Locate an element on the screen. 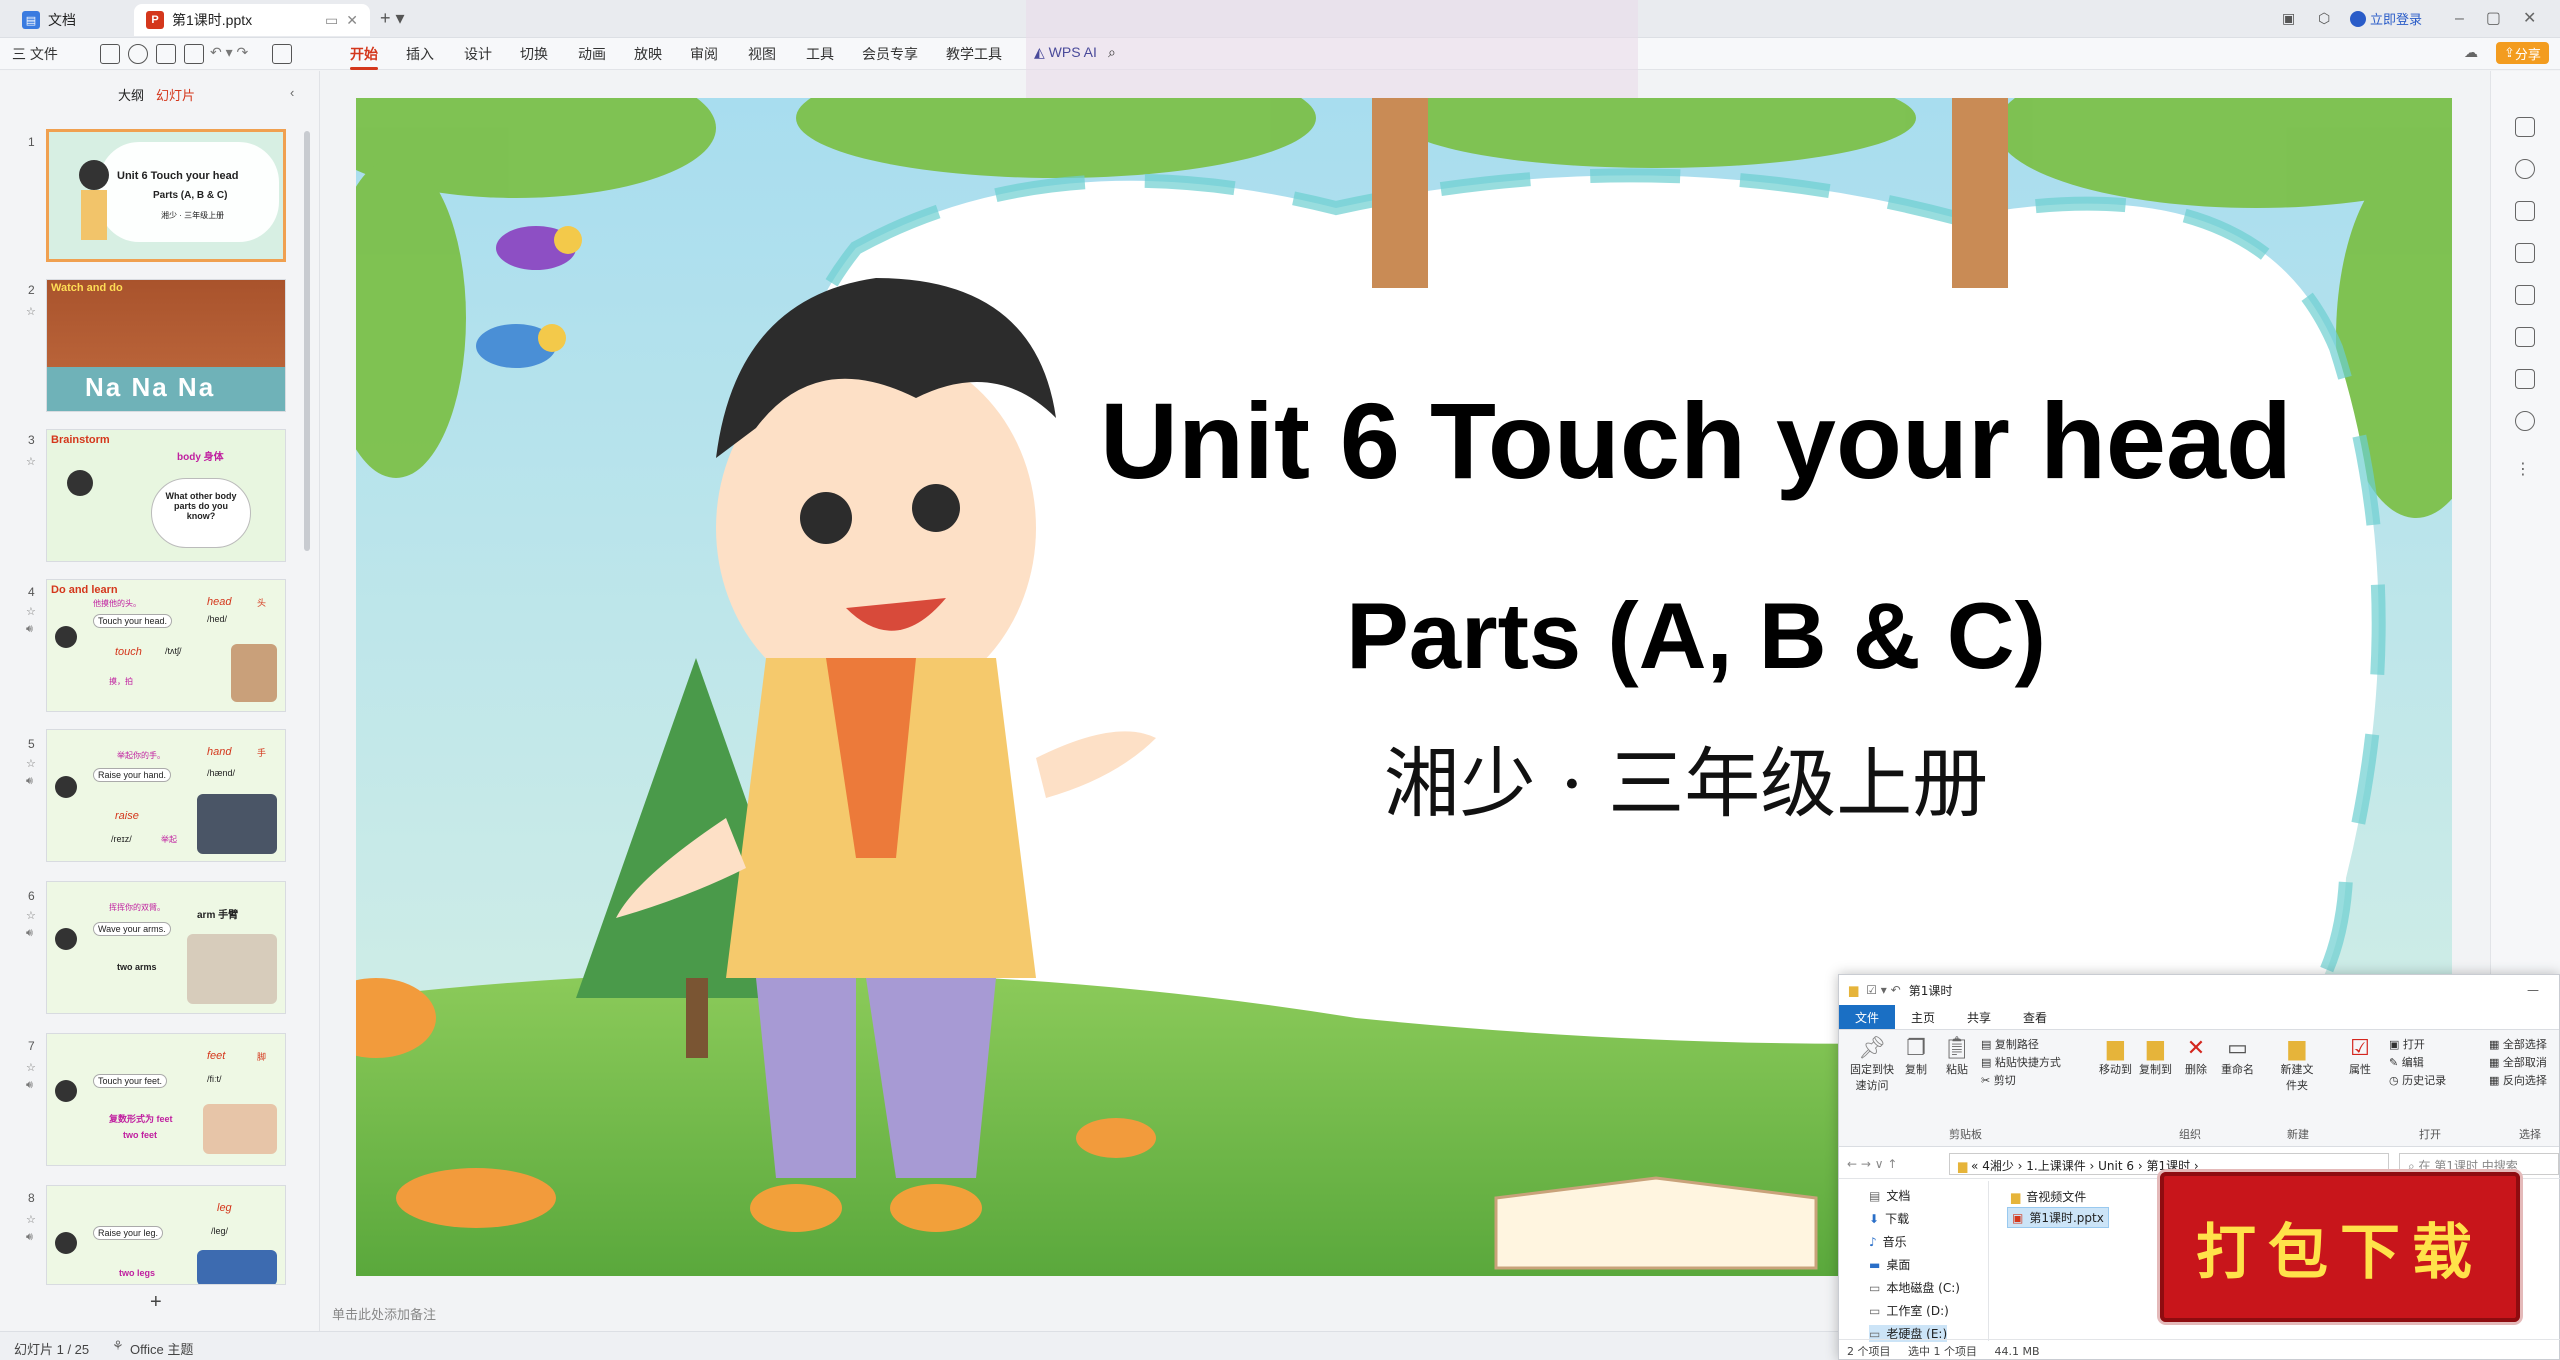  explorer-tab-file: 文件 is located at coordinates (1867, 1017).